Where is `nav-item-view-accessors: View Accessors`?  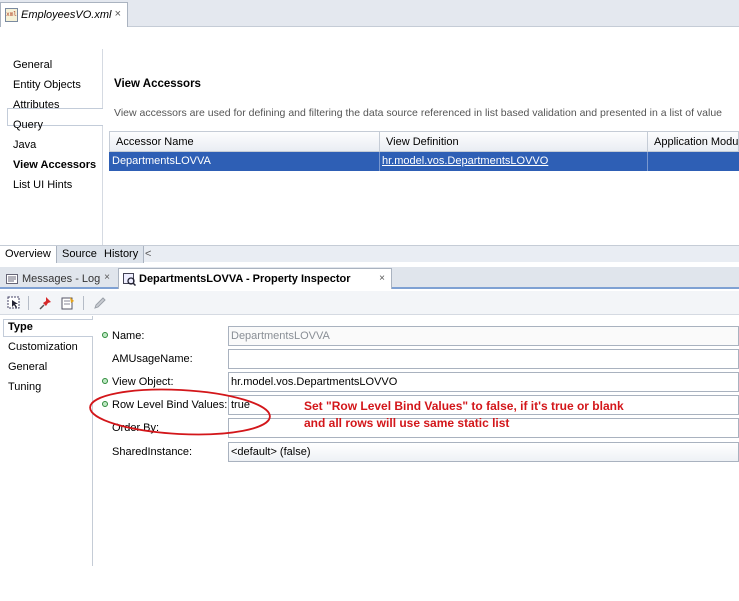 nav-item-view-accessors: View Accessors is located at coordinates (54, 165).